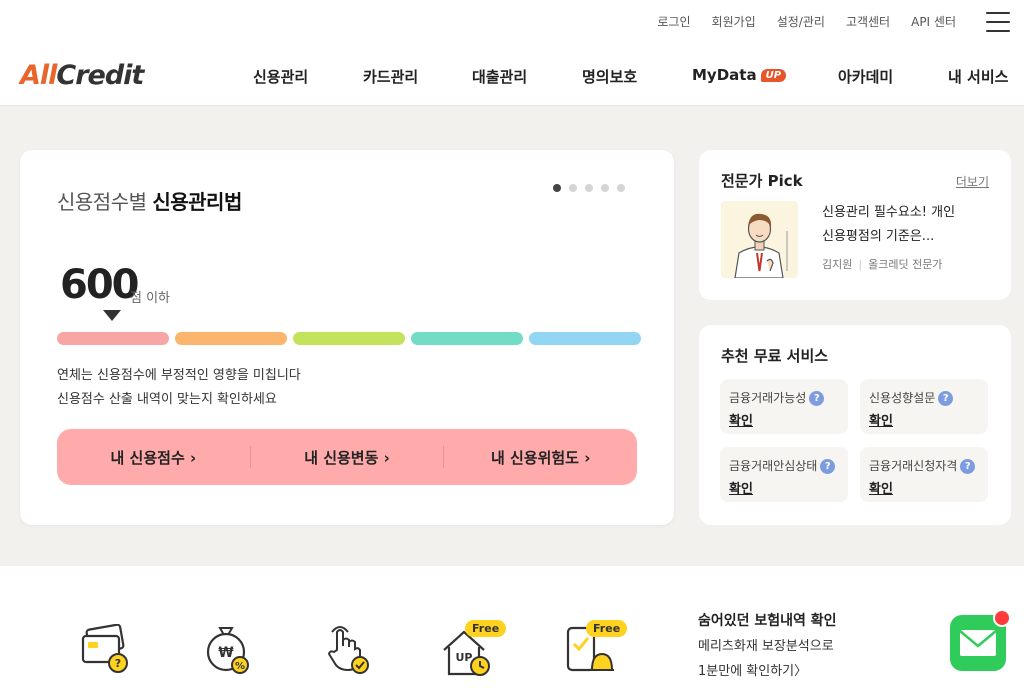 The image size is (1024, 694). I want to click on logo-part-credit: Credit, so click(100, 75).